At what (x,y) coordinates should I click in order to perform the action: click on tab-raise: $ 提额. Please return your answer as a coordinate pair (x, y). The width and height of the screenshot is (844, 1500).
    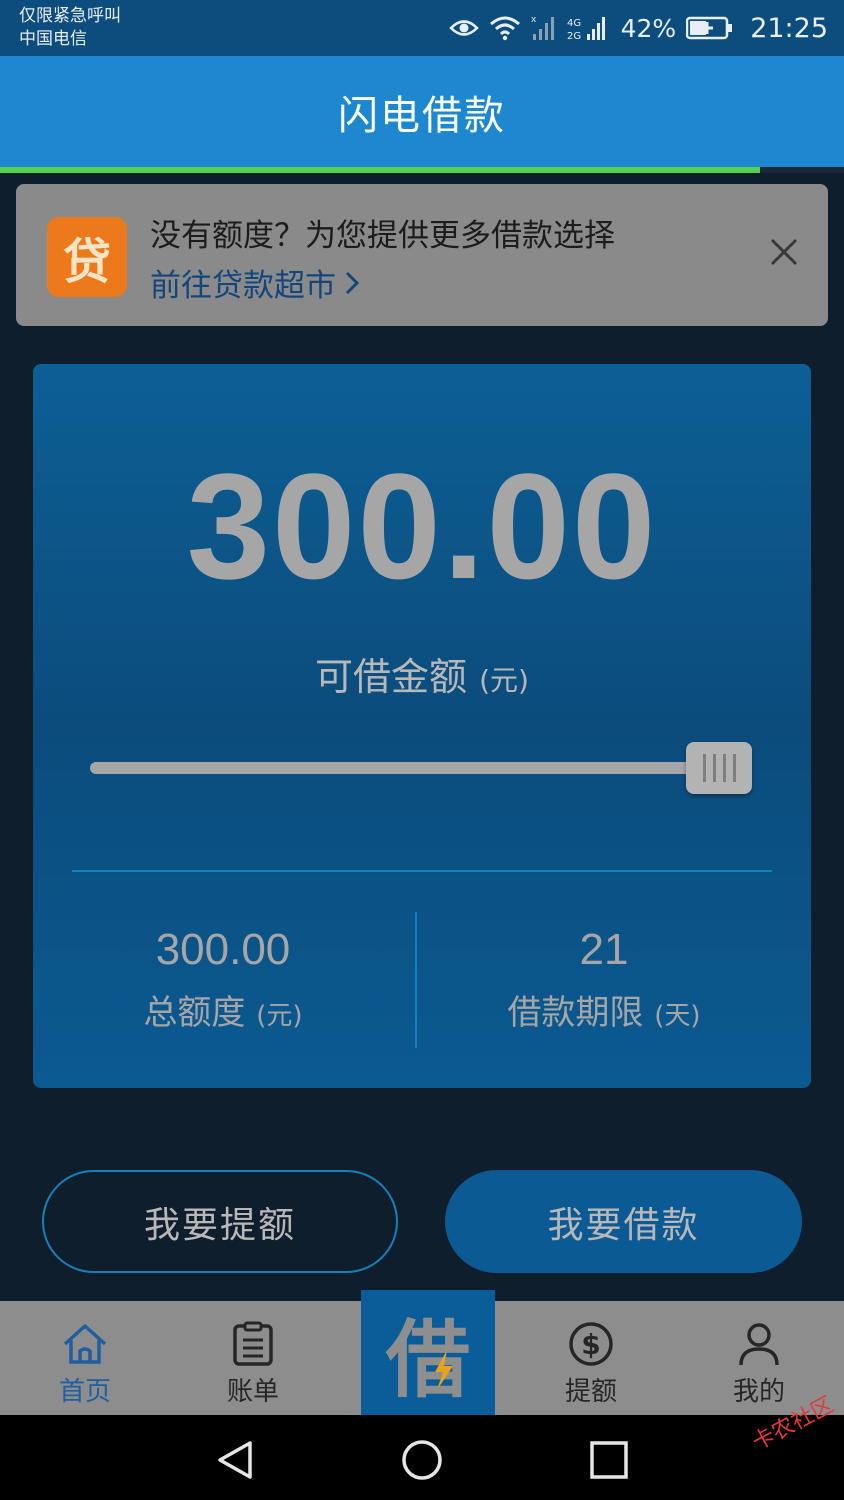
    Looking at the image, I should click on (591, 1358).